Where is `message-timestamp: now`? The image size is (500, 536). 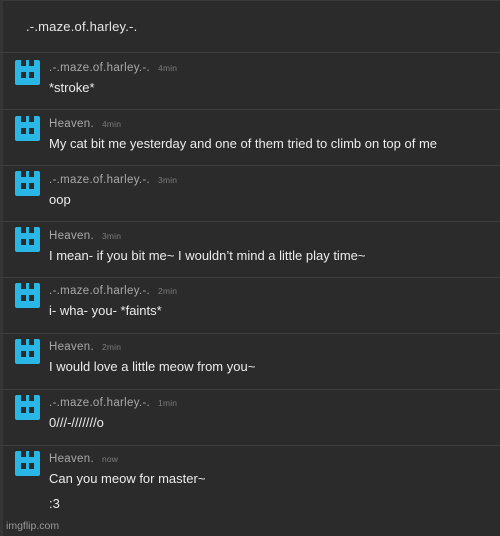
message-timestamp: now is located at coordinates (110, 459).